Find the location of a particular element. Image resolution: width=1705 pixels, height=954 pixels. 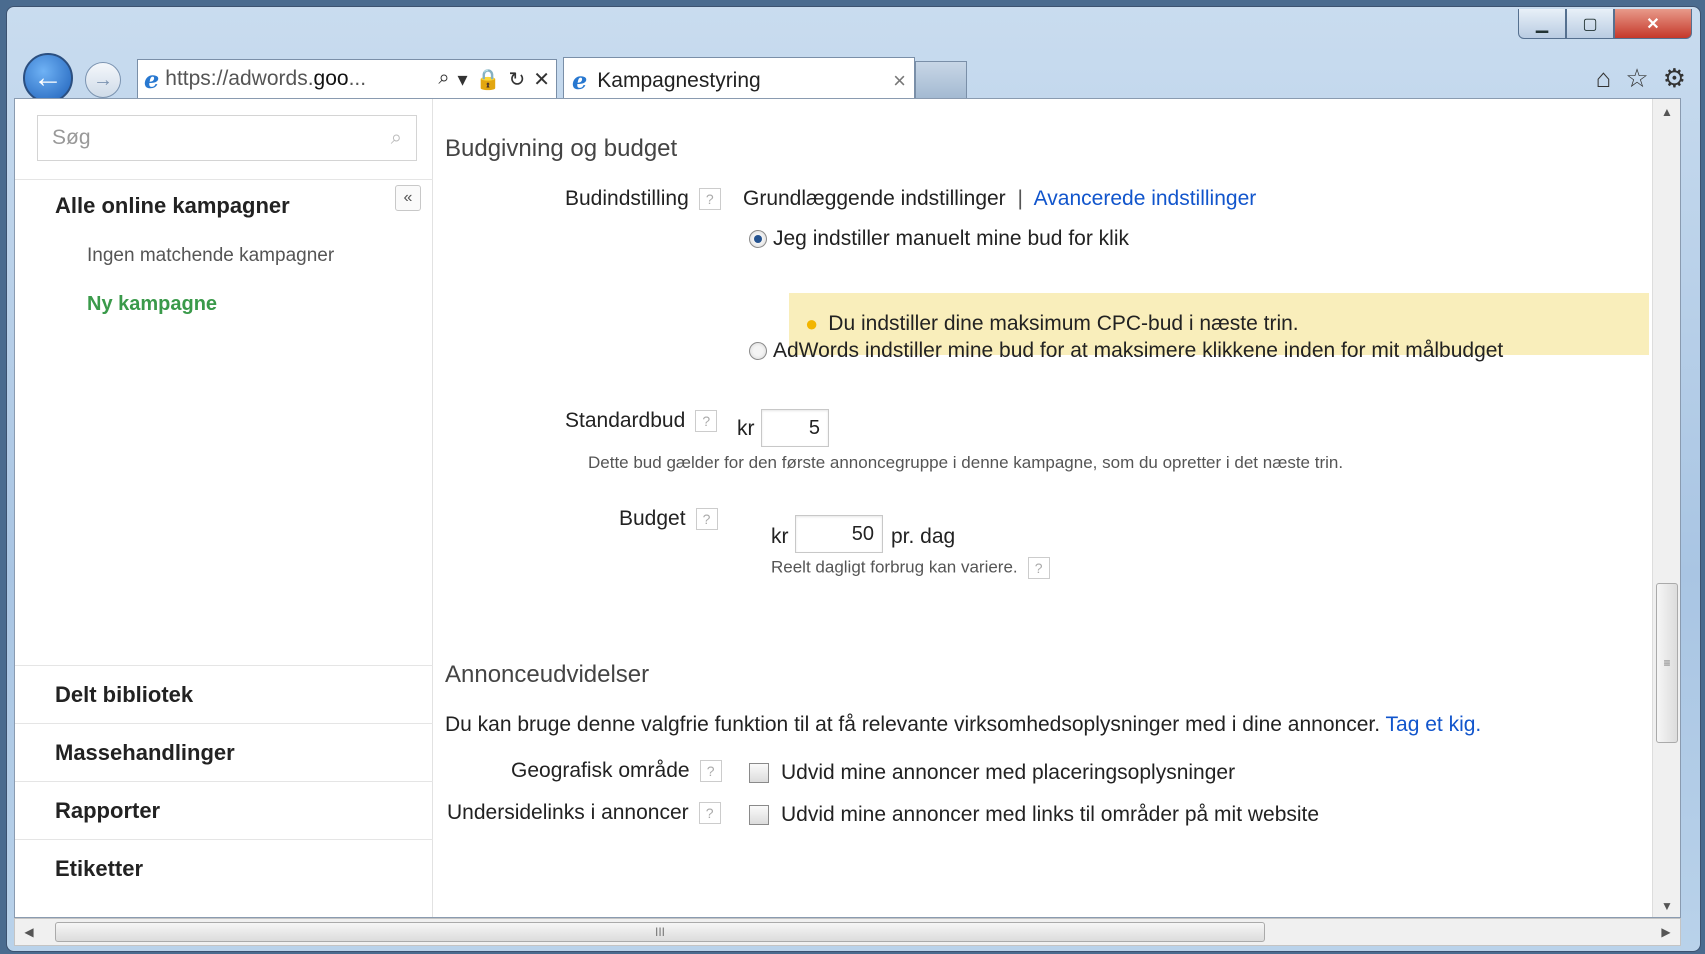

sitelinks-checkbox is located at coordinates (759, 815).